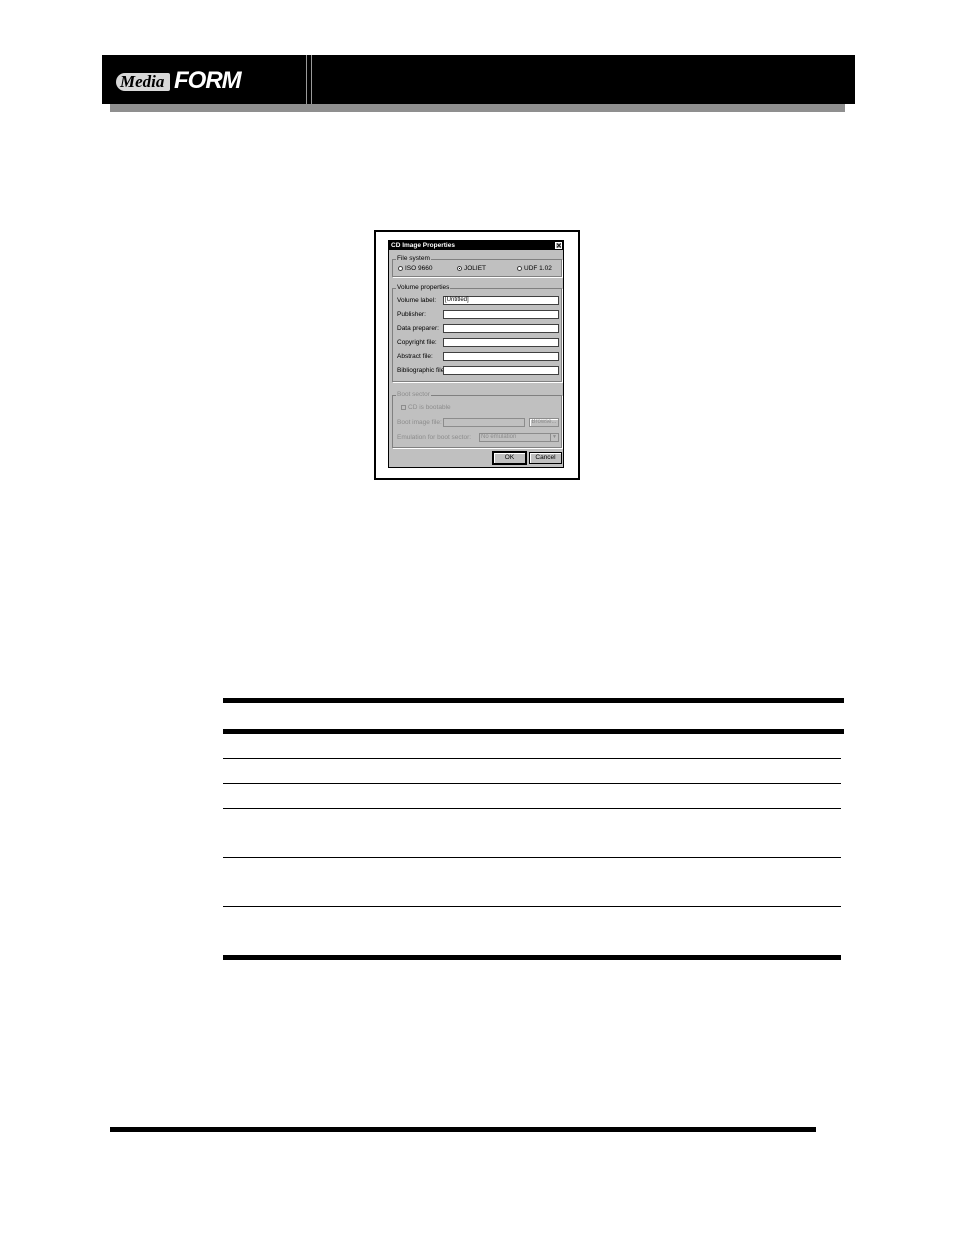  I want to click on publisher-label: Publisher:, so click(411, 314).